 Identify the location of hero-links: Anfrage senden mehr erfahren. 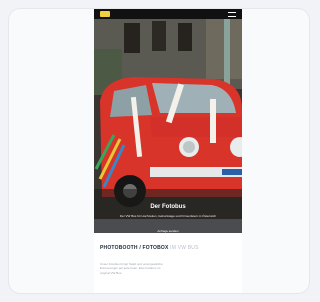
(168, 233).